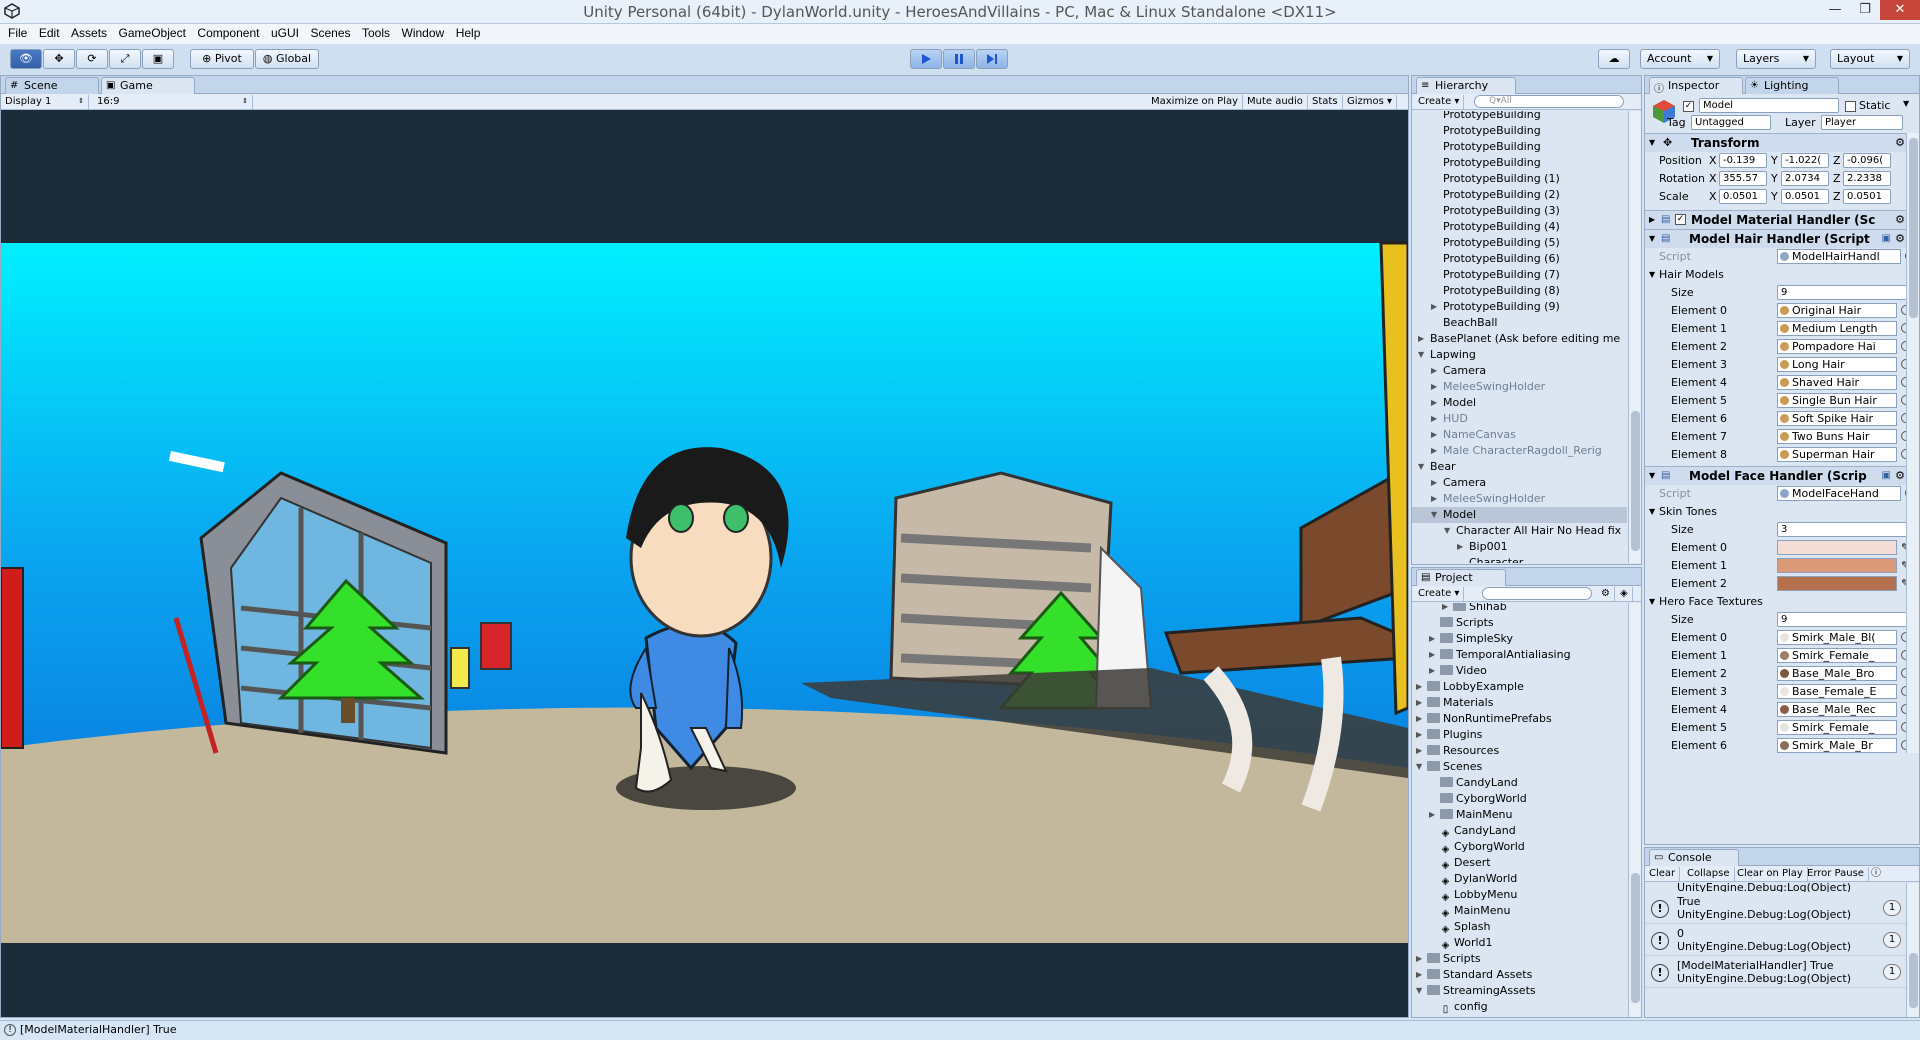 The height and width of the screenshot is (1040, 1920). I want to click on project-item: ▶ Video, so click(1519, 671).